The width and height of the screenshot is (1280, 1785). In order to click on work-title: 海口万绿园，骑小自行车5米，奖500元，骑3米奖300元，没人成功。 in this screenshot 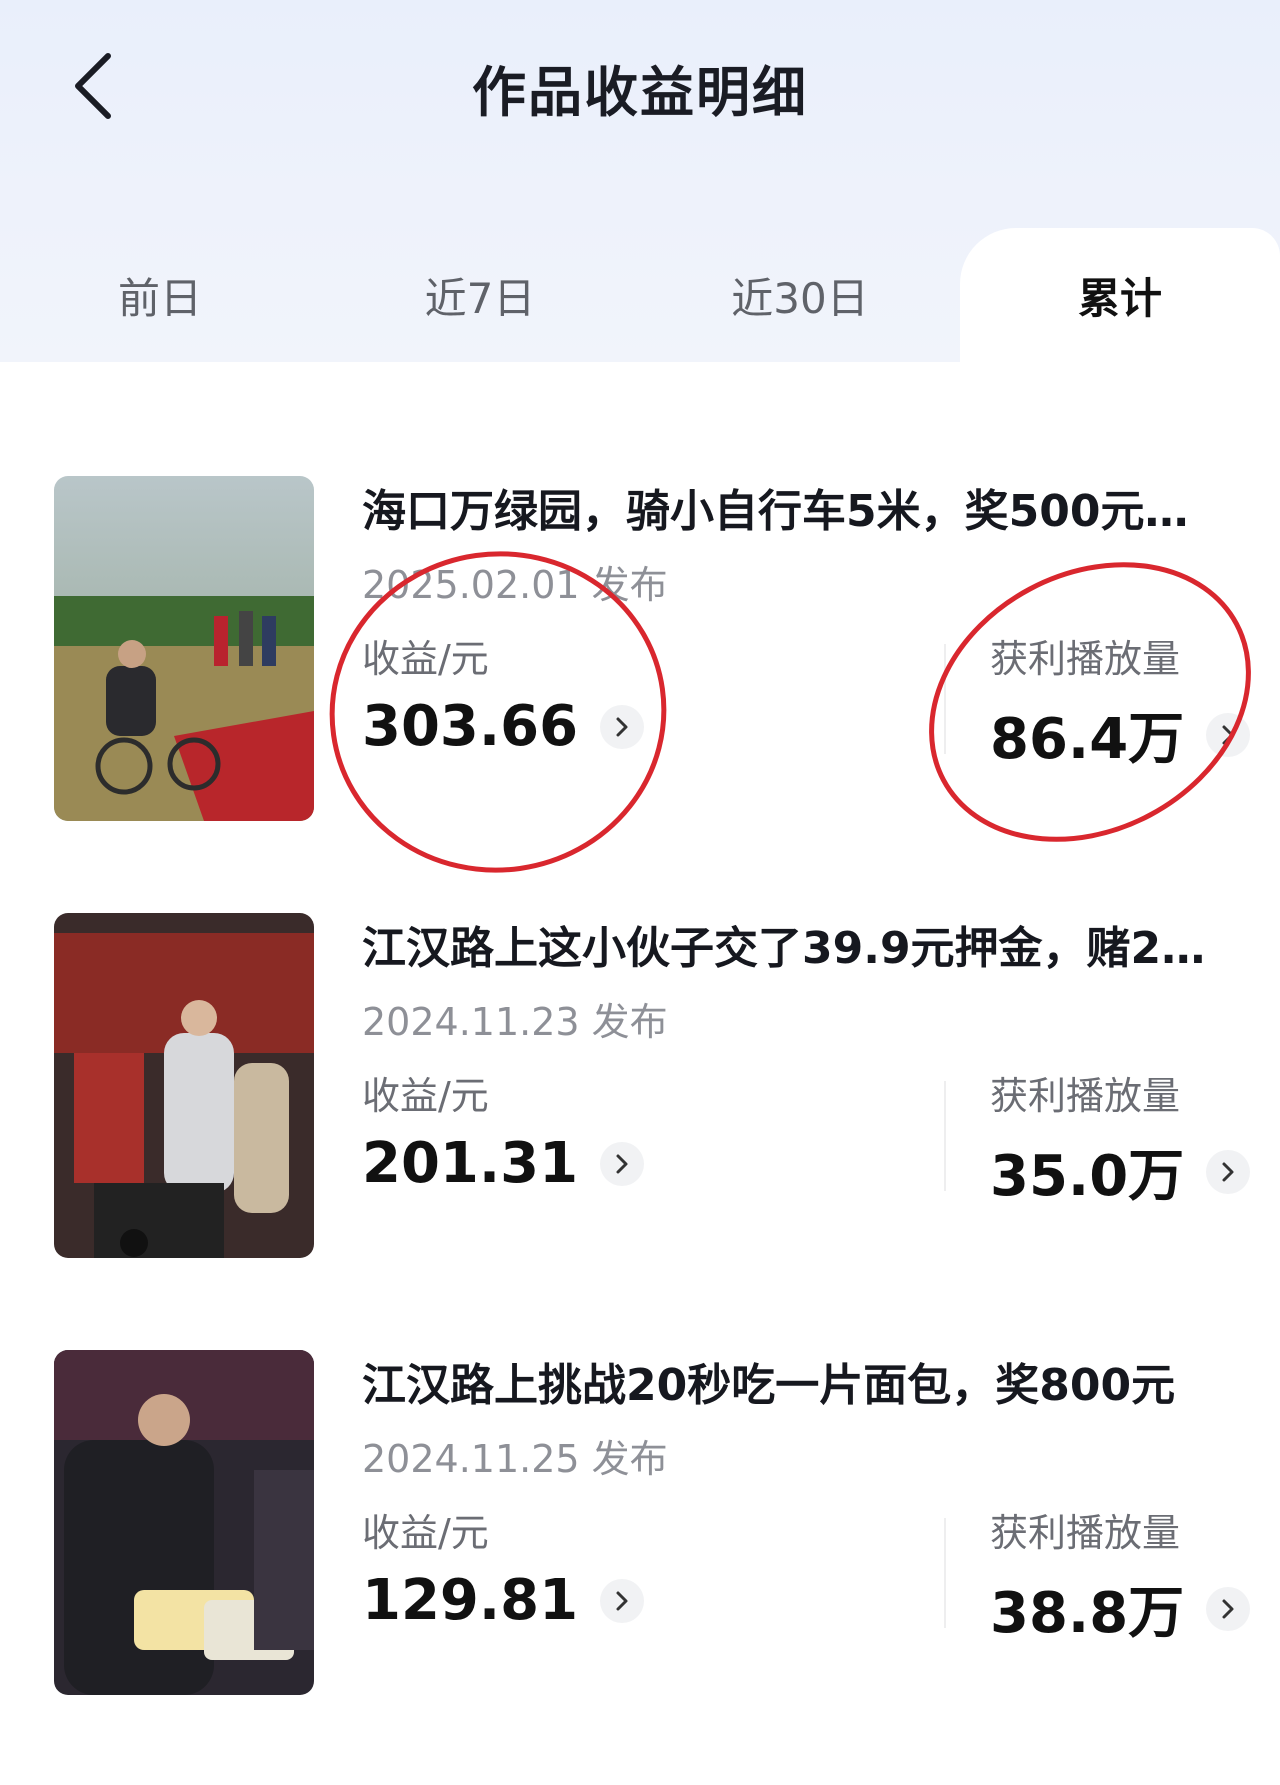, I will do `click(797, 511)`.